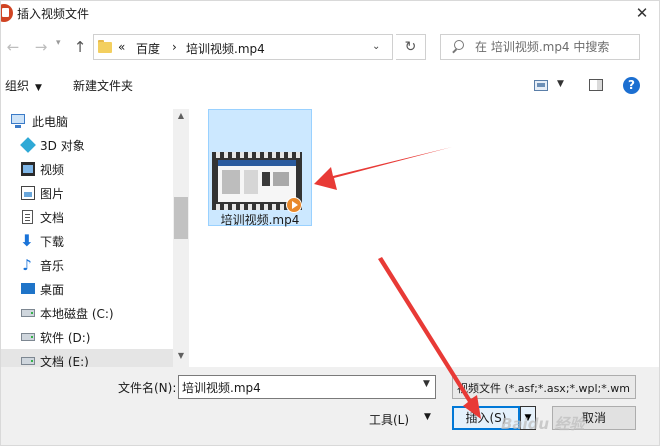  What do you see at coordinates (52, 218) in the screenshot?
I see `sidebar-item-label: 文档` at bounding box center [52, 218].